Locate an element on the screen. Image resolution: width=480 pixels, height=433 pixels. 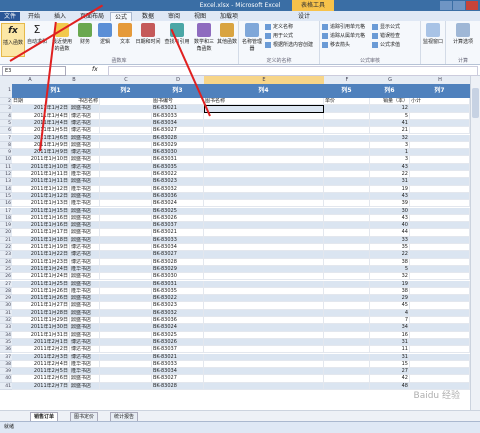
date-cell: 2011年1月22日 is located at coordinates (41, 255).